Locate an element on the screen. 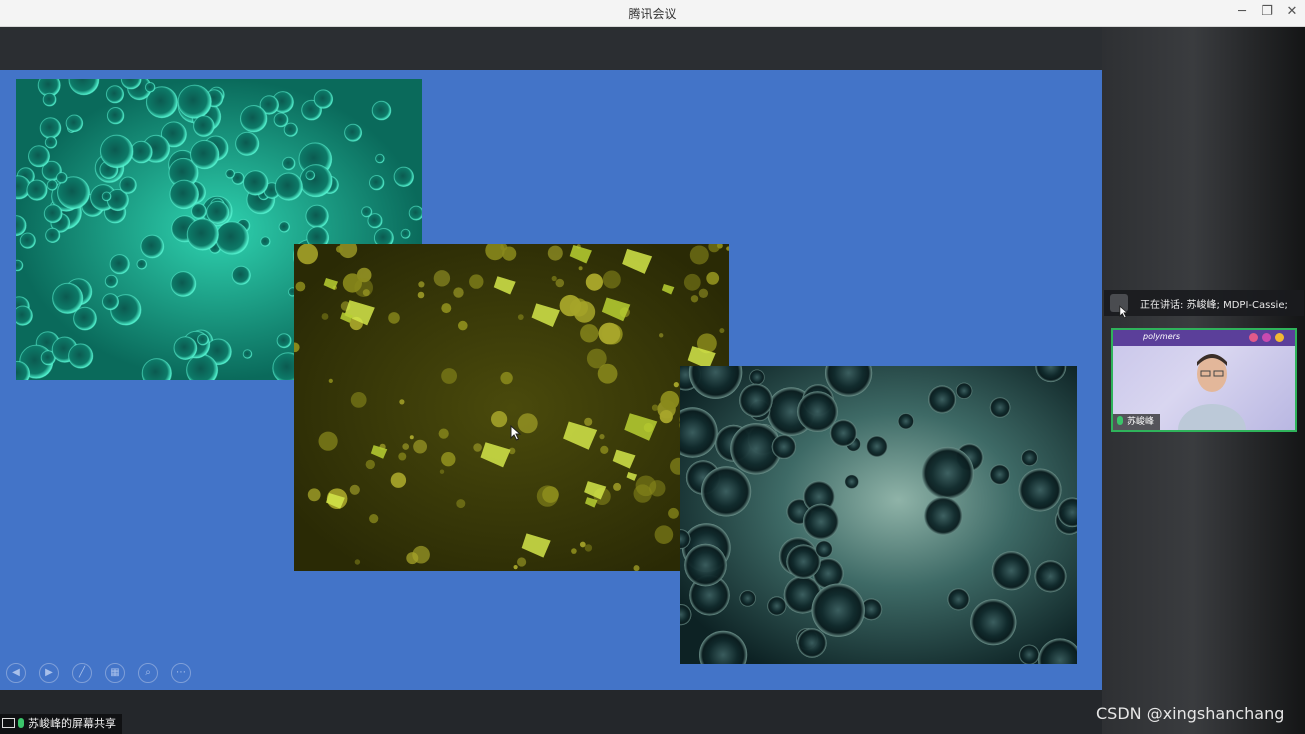  more-icon: ⋯ is located at coordinates (181, 673).